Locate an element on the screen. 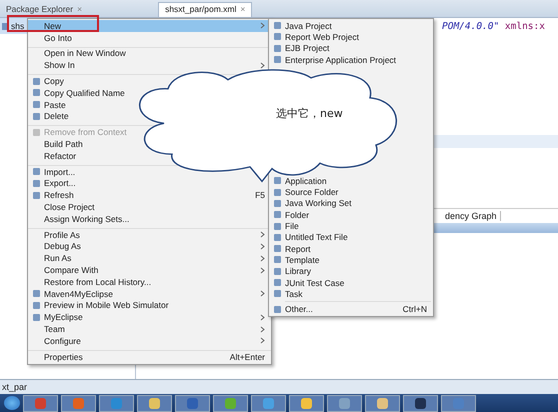 Image resolution: width=558 pixels, height=412 pixels. menu-item: Library is located at coordinates (351, 271).